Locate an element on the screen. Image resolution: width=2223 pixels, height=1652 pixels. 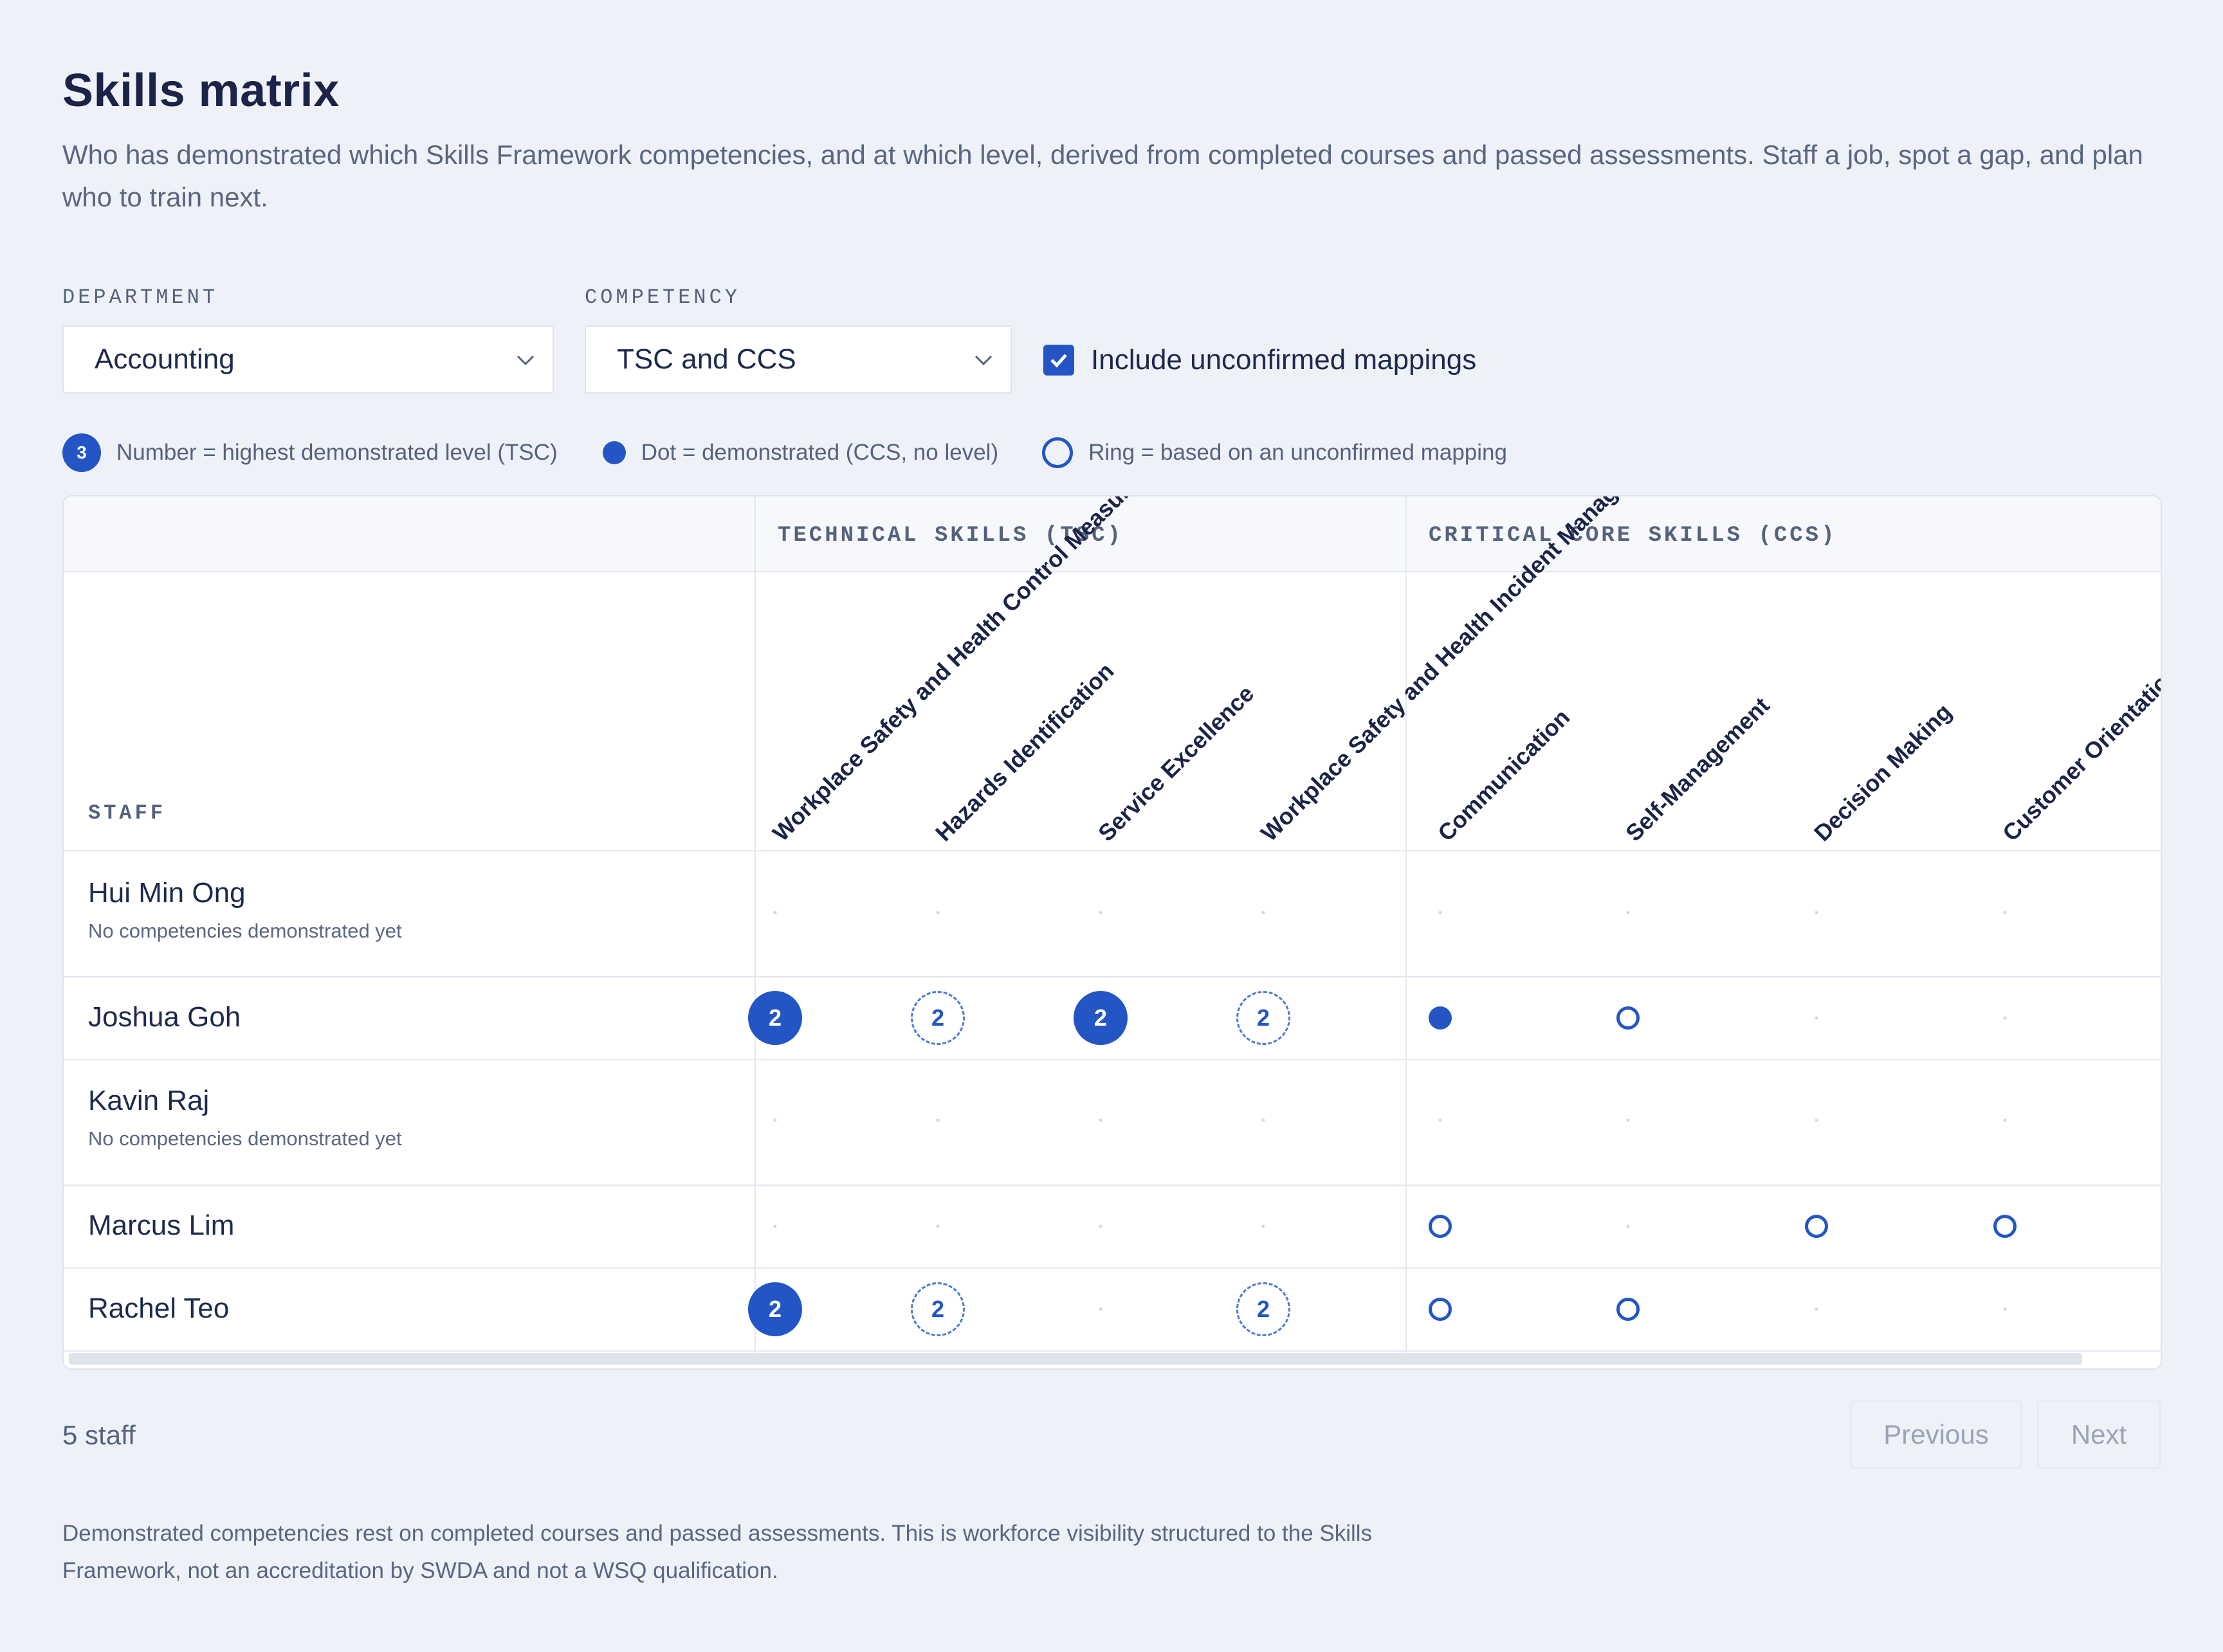
ccs-group-header: CRITICAL CORE SKILLS (CCS) is located at coordinates (1633, 535).